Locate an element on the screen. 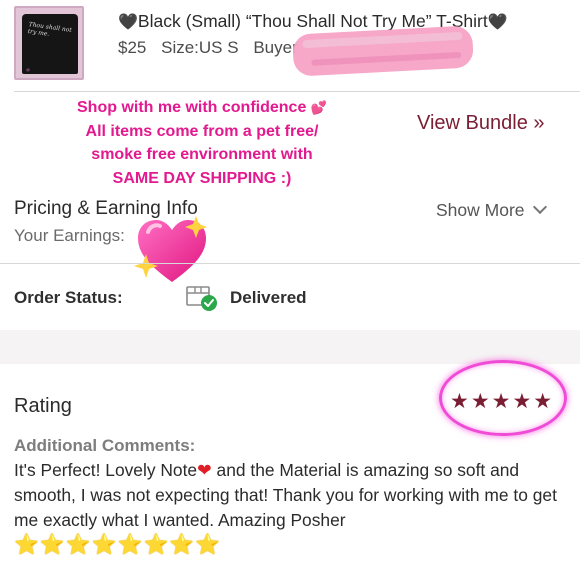  order-status-value: Delivered is located at coordinates (268, 297).